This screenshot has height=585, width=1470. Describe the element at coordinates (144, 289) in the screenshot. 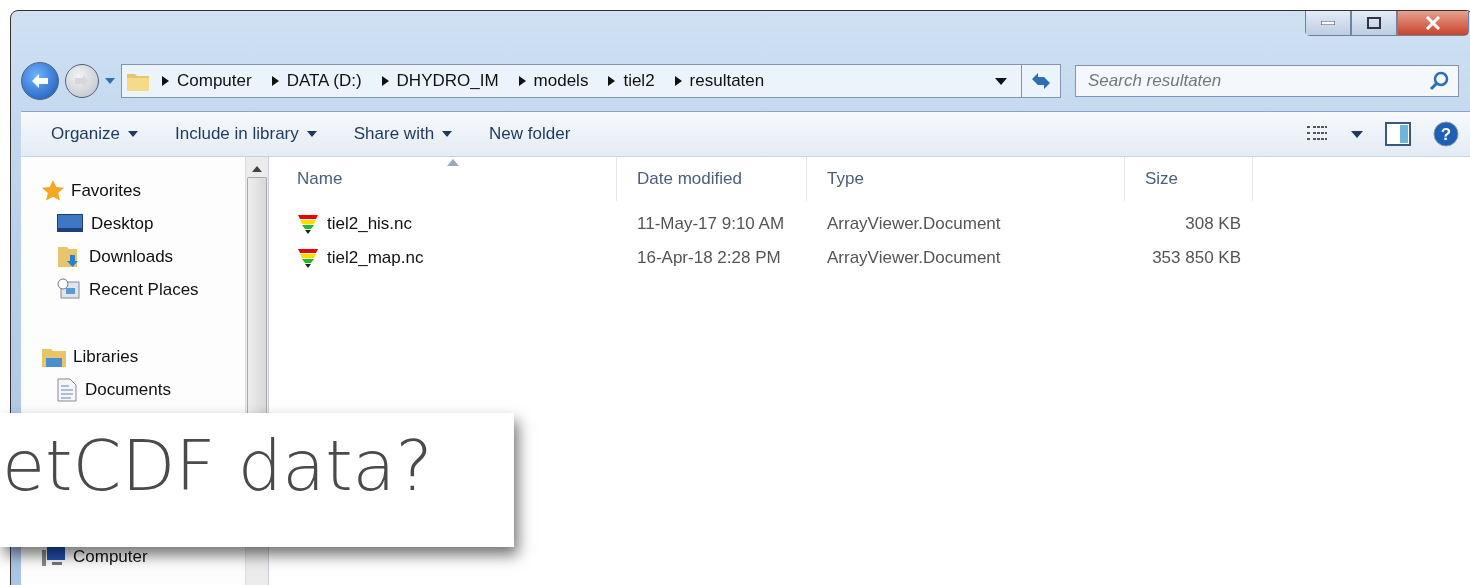

I see `nav-item: Recent Places` at that location.